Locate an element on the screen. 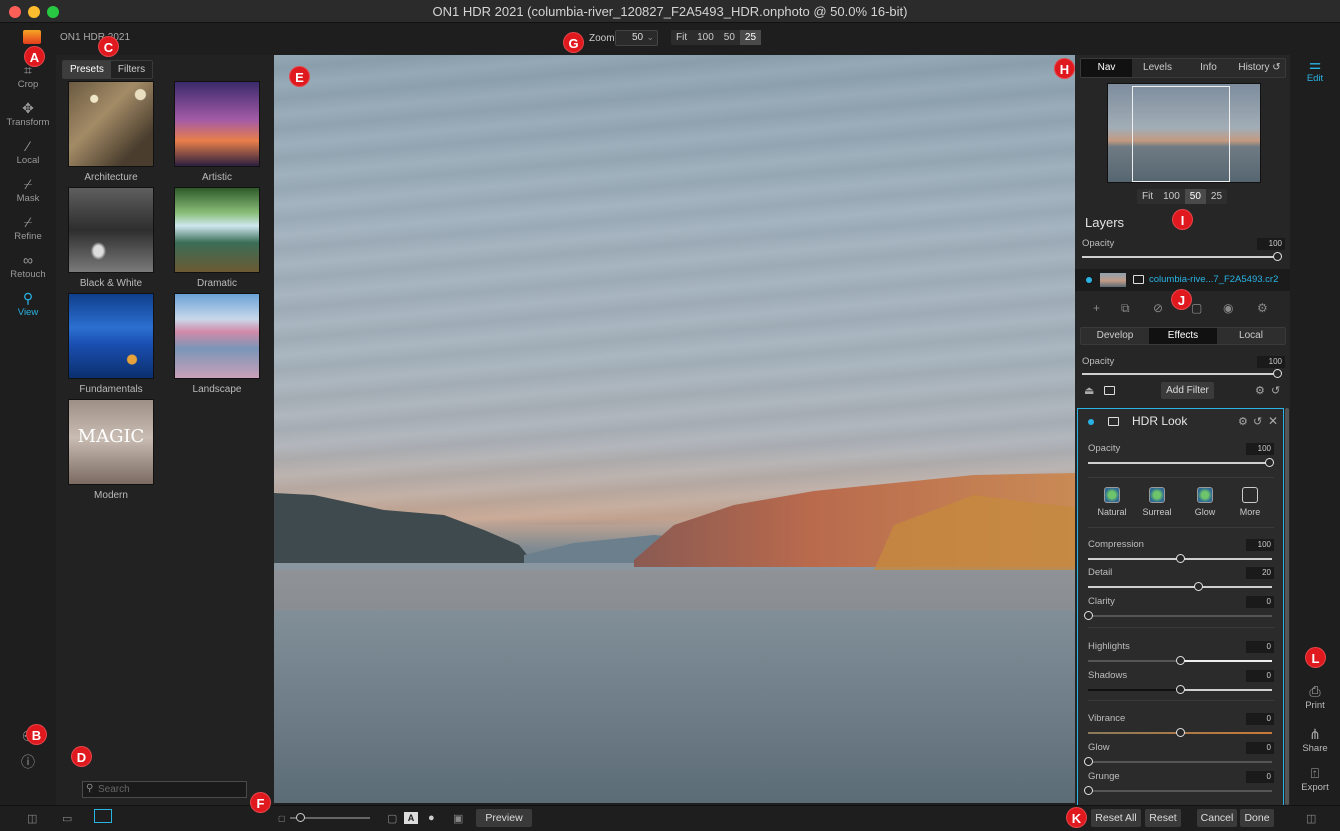 The width and height of the screenshot is (1340, 831). add-layer-icon: + is located at coordinates (1096, 308).